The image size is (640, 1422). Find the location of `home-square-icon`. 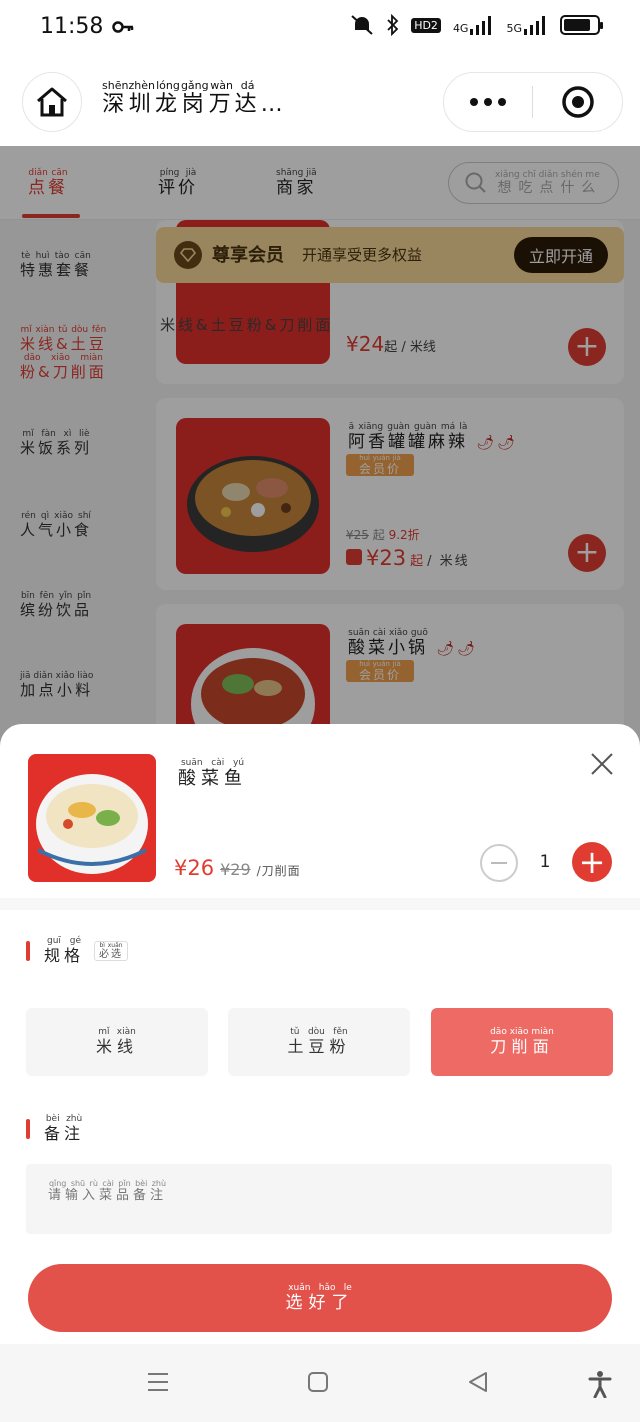

home-square-icon is located at coordinates (318, 1382).